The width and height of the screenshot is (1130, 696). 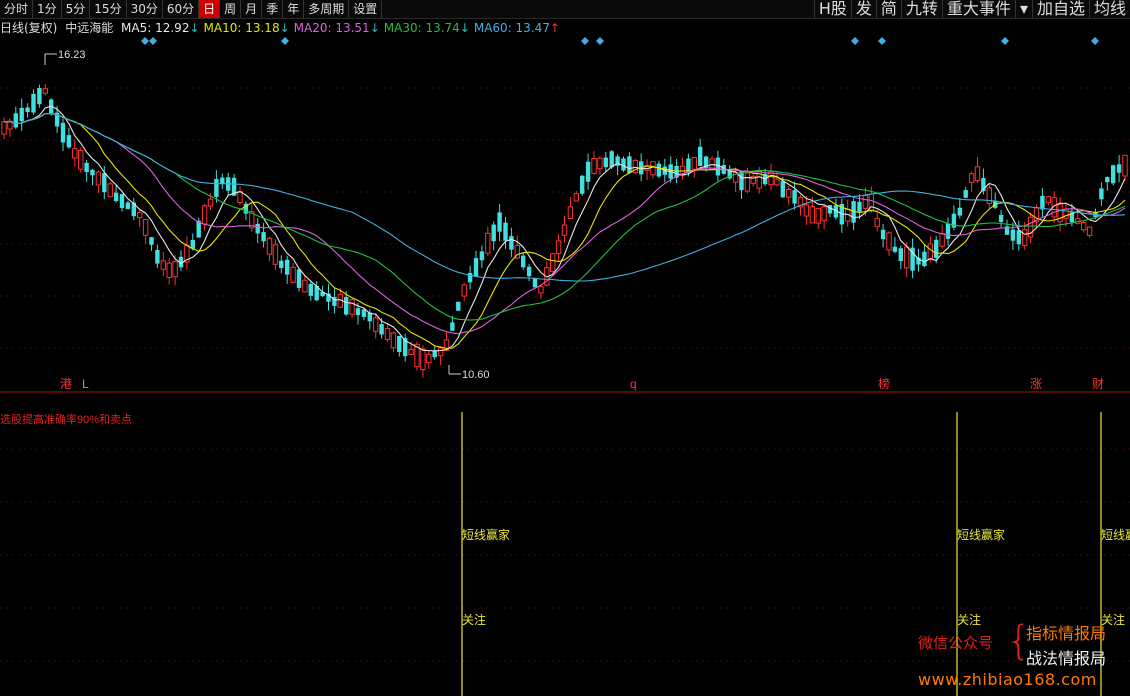 I want to click on event-marker-5: 财, so click(x=1098, y=384).